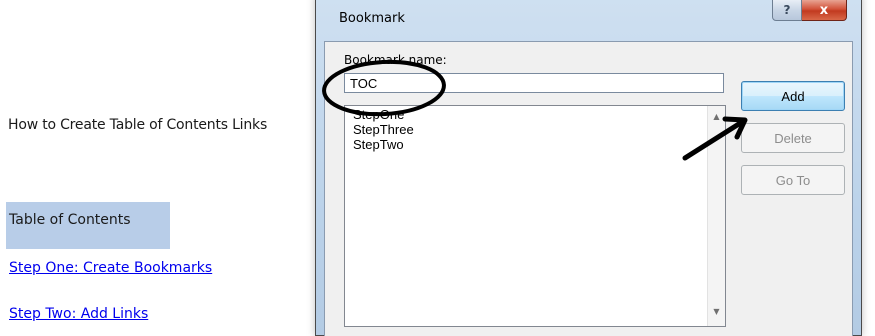  I want to click on toc-link-step-one: Step One: Create Bookmarks, so click(110, 268).